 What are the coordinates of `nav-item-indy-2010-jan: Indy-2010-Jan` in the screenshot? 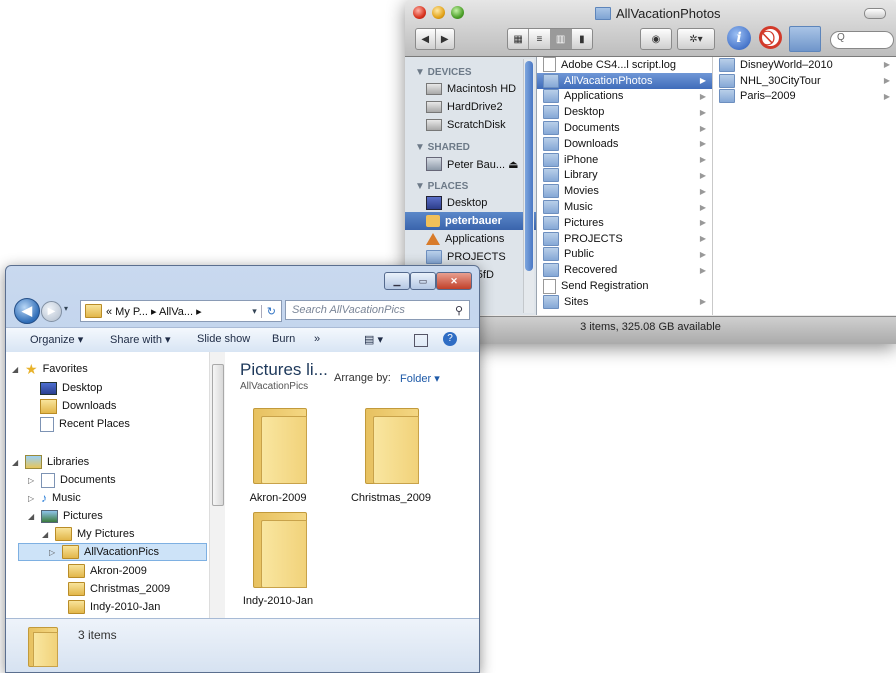 It's located at (114, 607).